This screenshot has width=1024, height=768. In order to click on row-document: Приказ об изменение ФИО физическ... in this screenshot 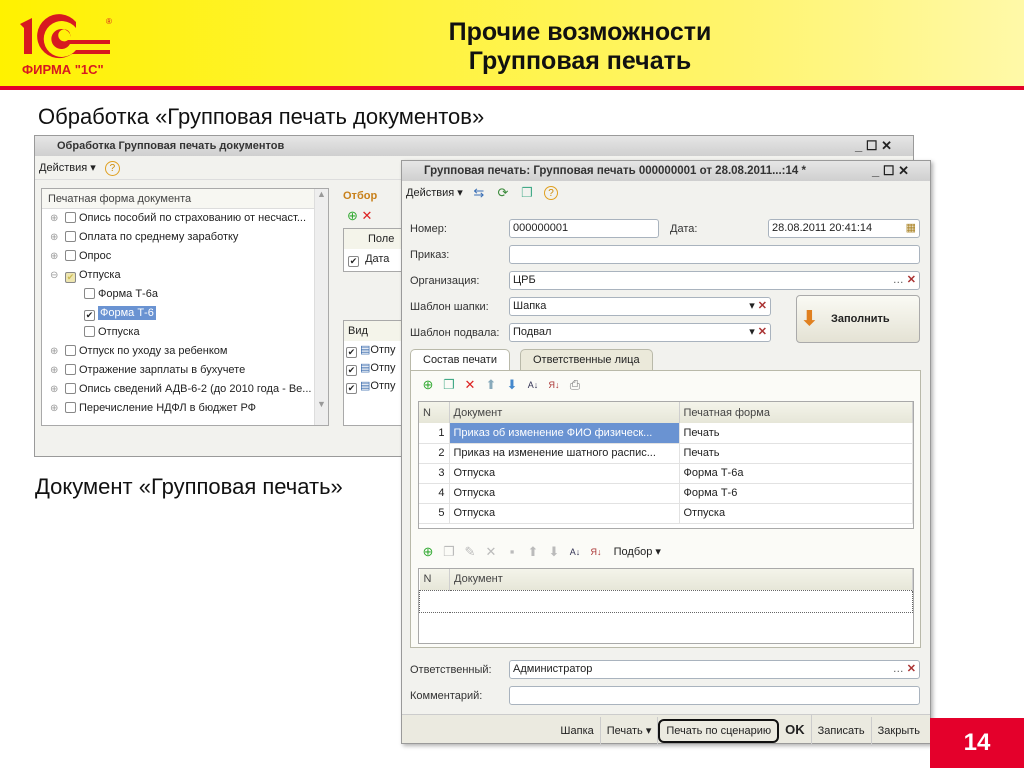, I will do `click(564, 433)`.